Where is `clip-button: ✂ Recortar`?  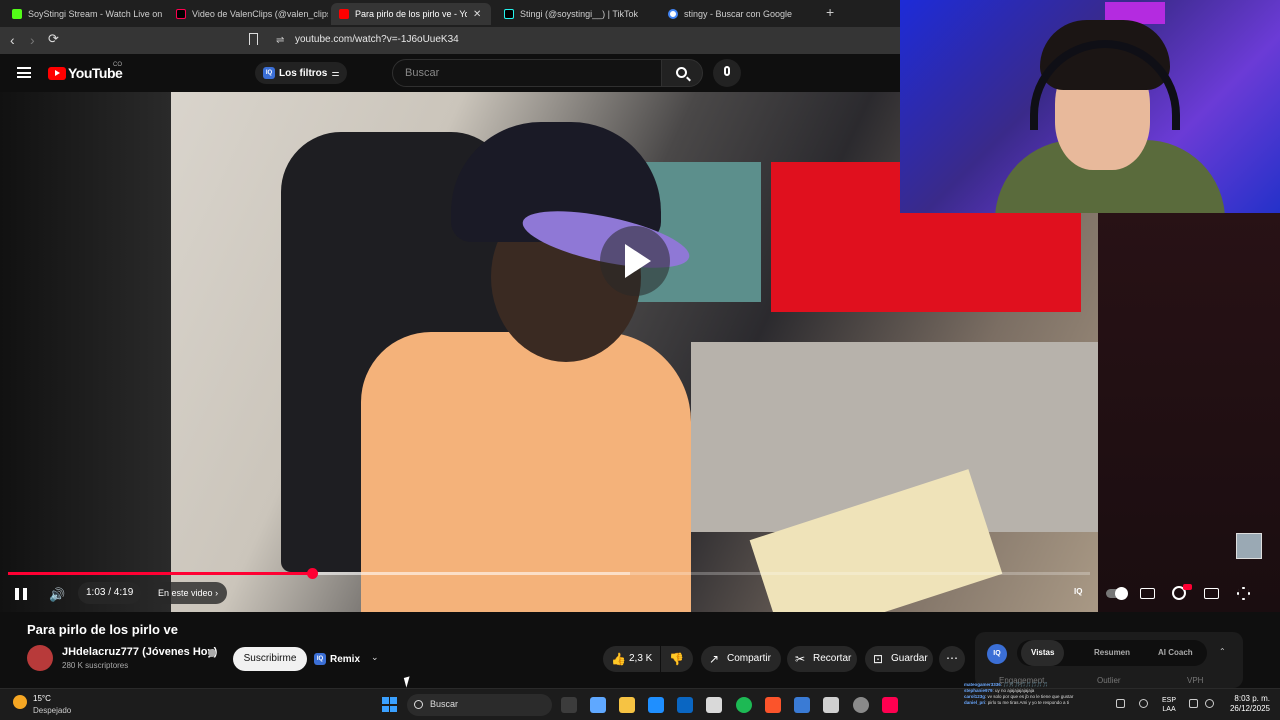 clip-button: ✂ Recortar is located at coordinates (822, 659).